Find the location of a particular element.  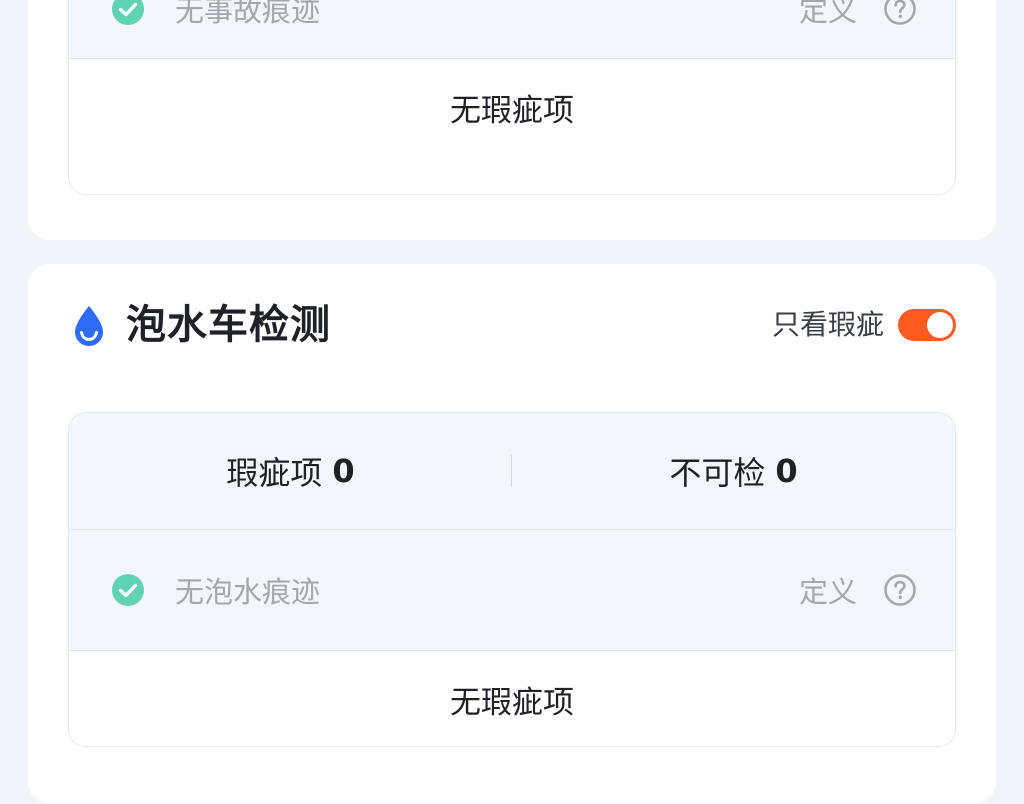

defects-only-filter: 只看瑕疵 is located at coordinates (864, 325).